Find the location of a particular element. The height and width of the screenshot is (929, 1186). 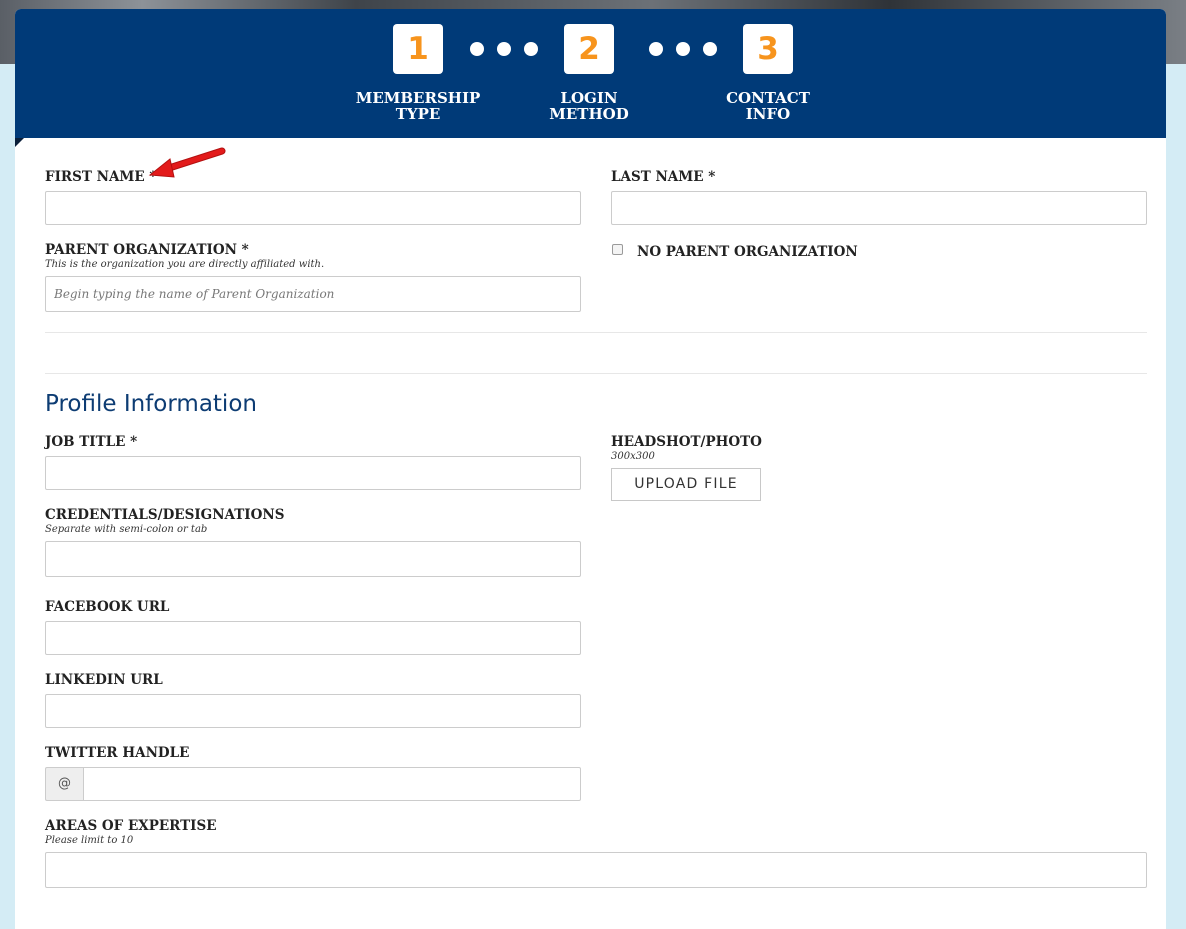

linkedin-url-input is located at coordinates (313, 711).